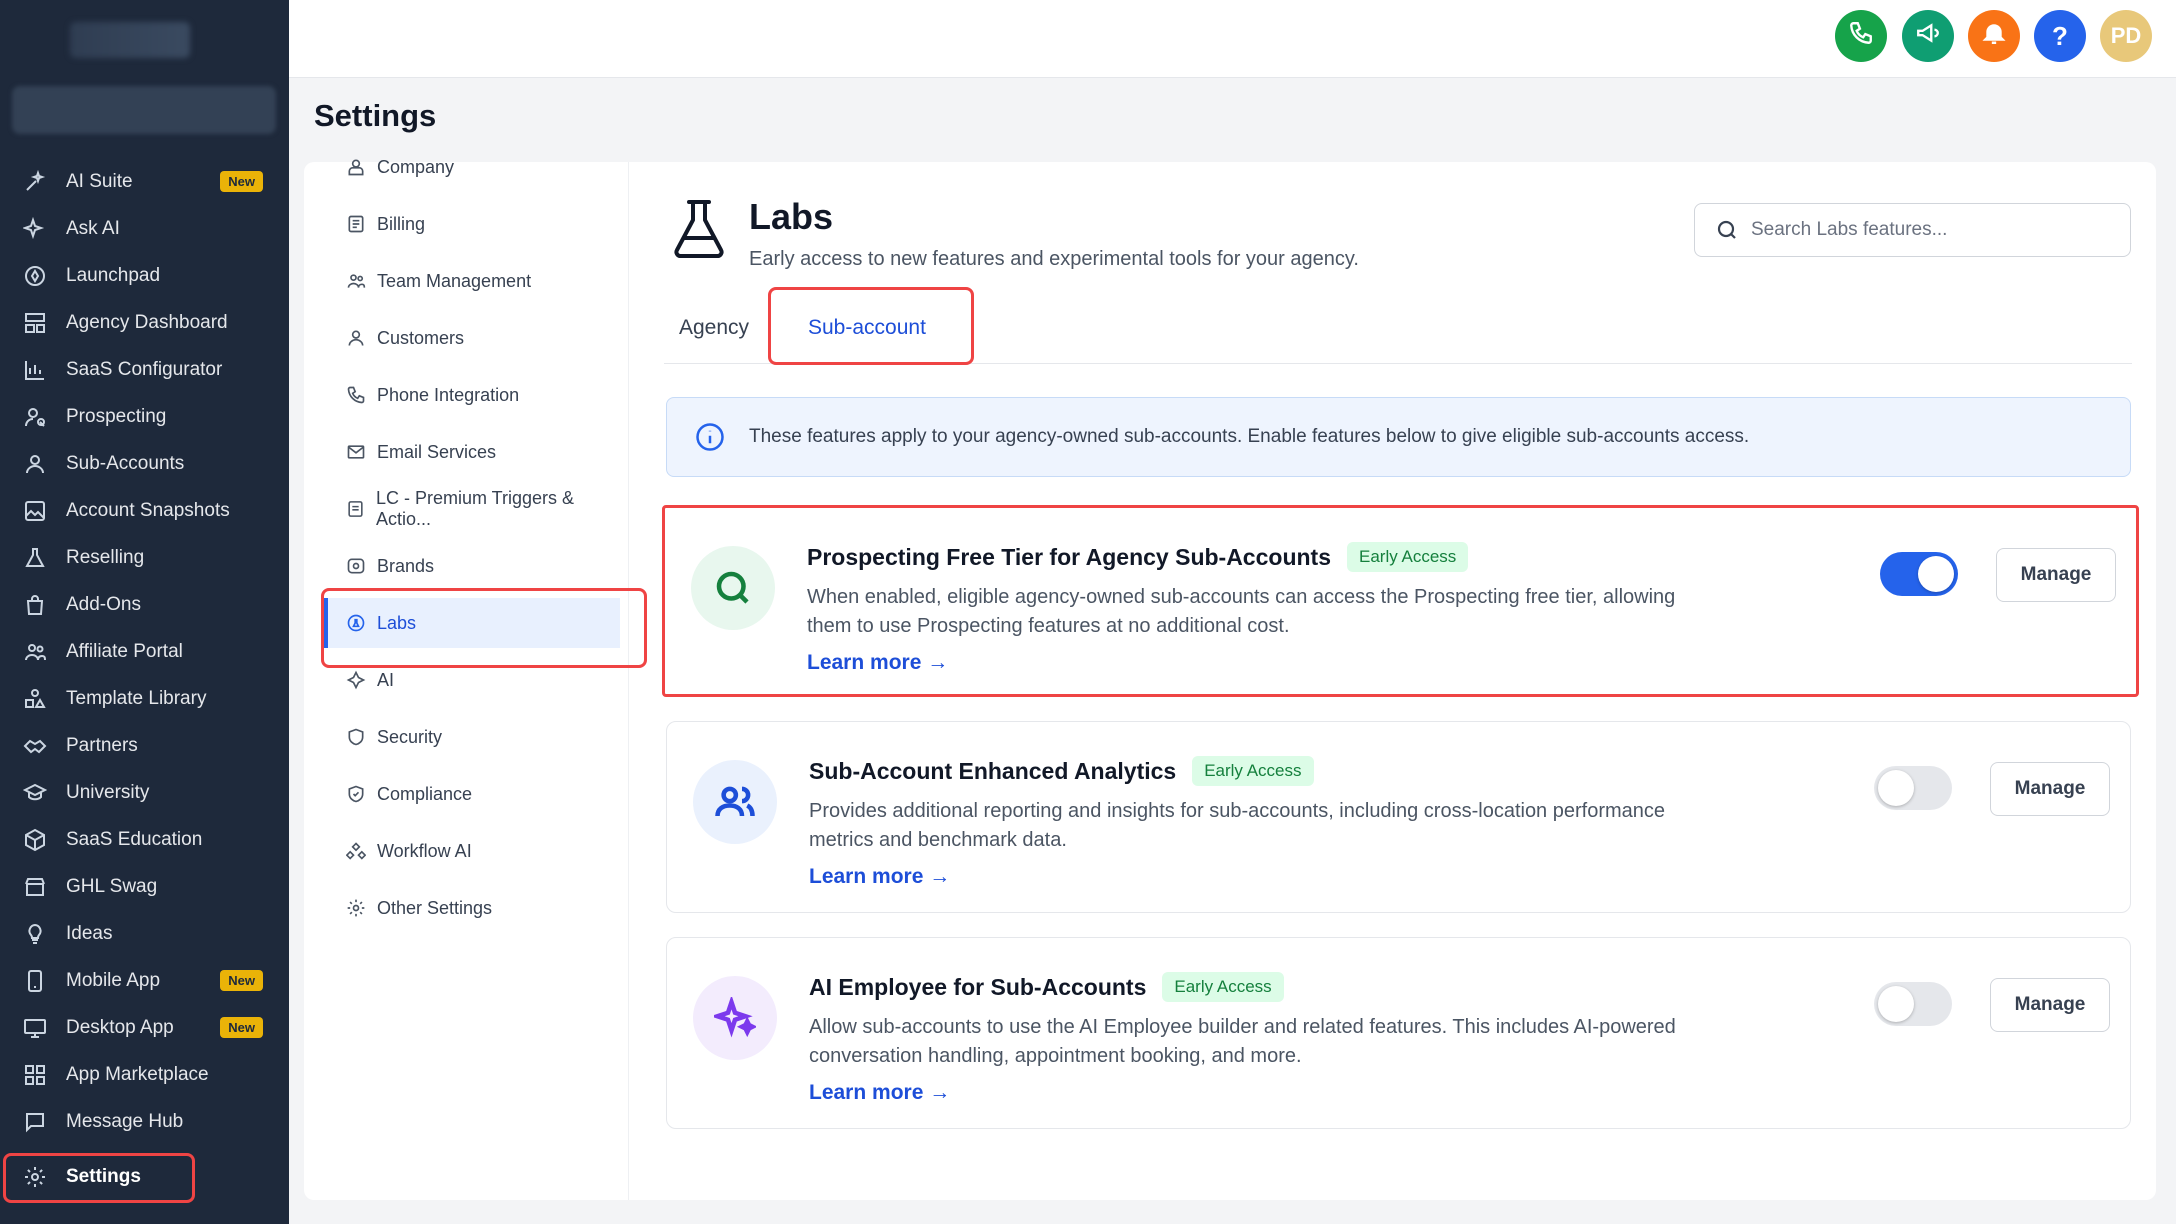 The height and width of the screenshot is (1224, 2176). I want to click on labs-search, so click(1912, 230).